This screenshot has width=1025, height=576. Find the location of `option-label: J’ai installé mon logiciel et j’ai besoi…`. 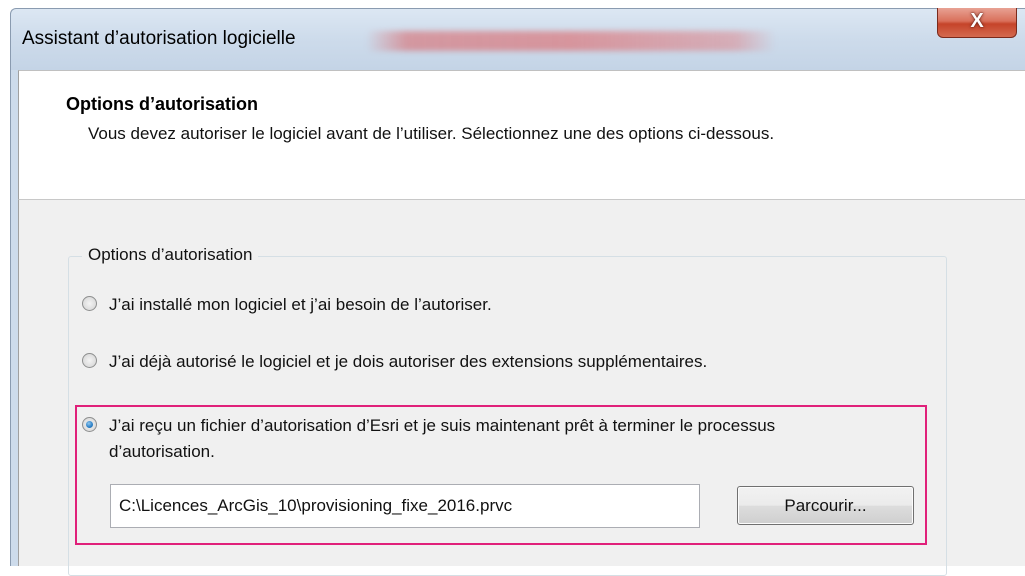

option-label: J’ai installé mon logiciel et j’ai besoi… is located at coordinates (300, 304).